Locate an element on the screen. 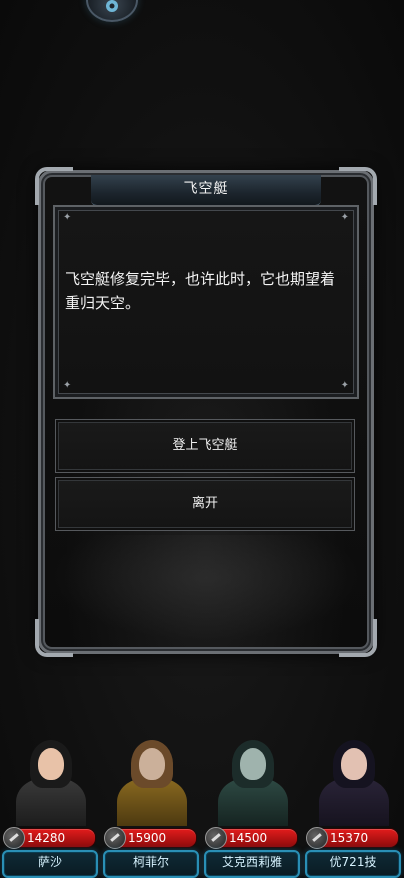 The image size is (404, 878). party-member-sasha: 14280 萨沙 is located at coordinates (50, 802).